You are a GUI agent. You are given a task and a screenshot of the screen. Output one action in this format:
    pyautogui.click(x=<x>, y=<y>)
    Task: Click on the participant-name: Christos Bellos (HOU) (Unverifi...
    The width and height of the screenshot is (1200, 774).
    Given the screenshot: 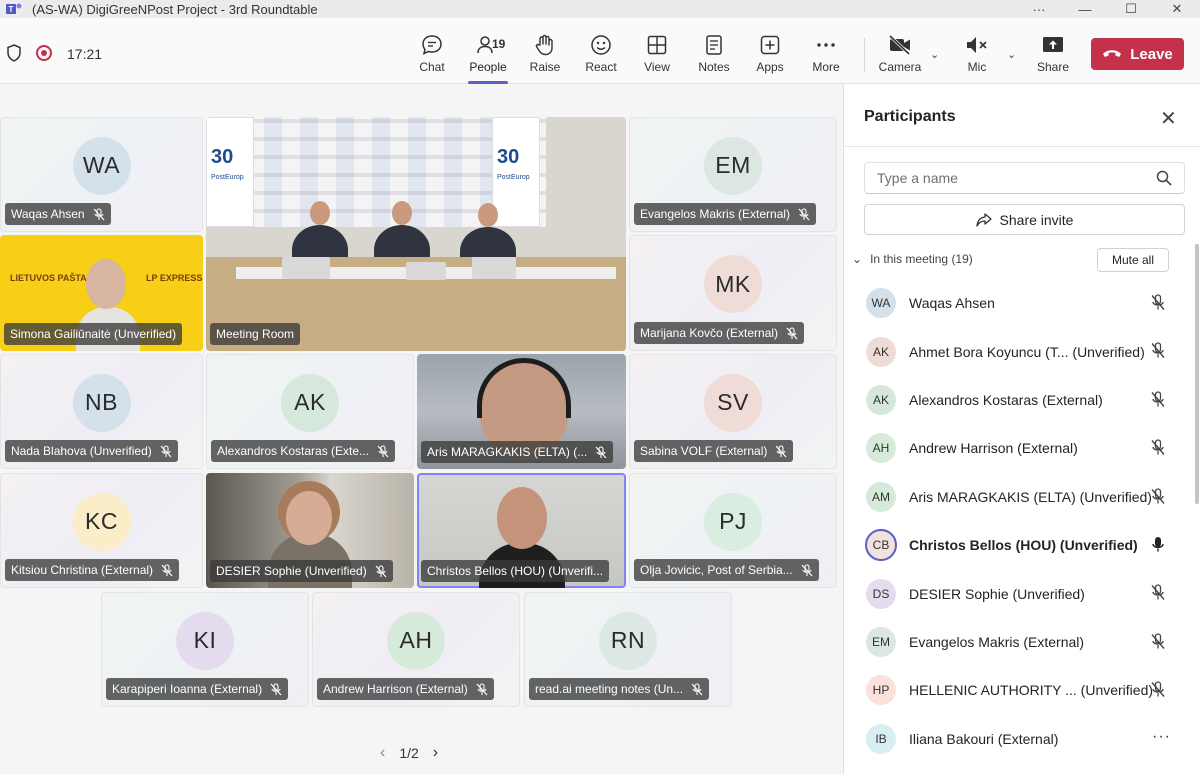 What is the action you would take?
    pyautogui.click(x=515, y=571)
    